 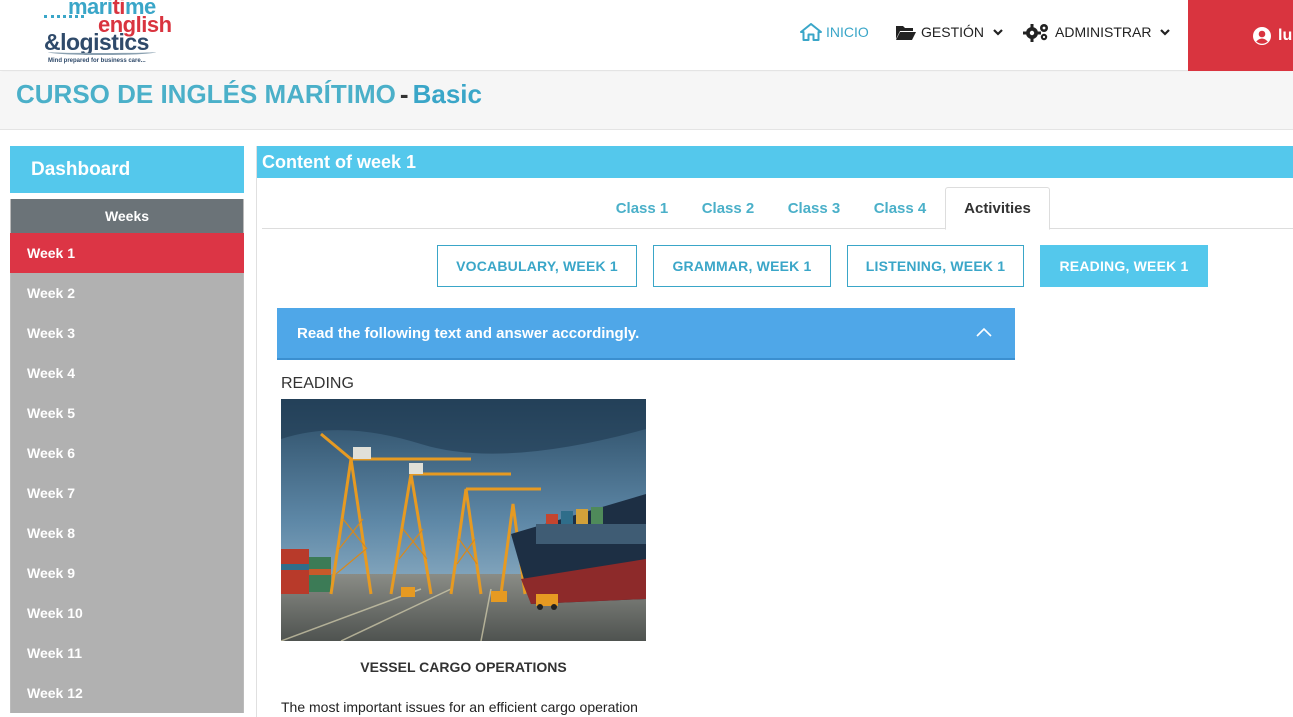 What do you see at coordinates (847, 32) in the screenshot?
I see `nav-home-label: INICIO` at bounding box center [847, 32].